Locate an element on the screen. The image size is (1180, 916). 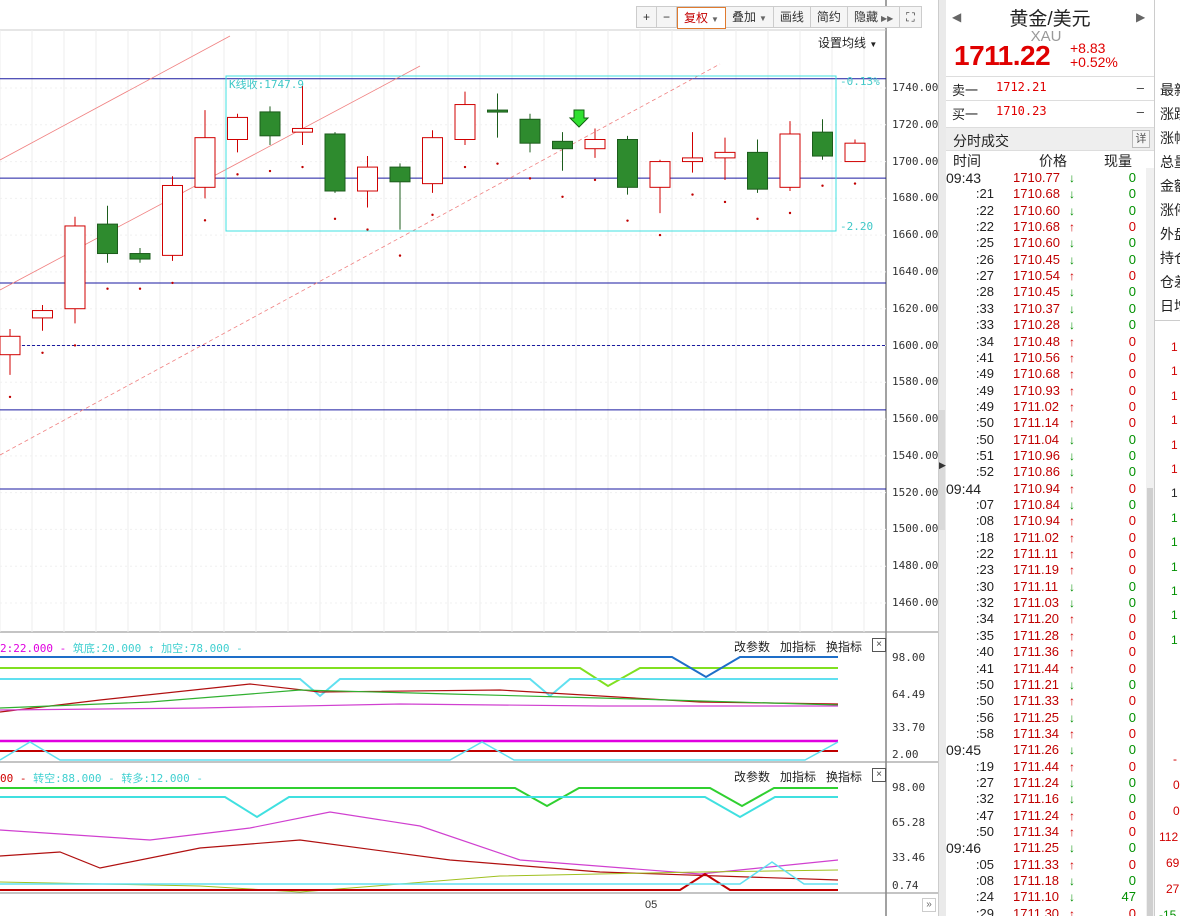
tick-time: :50 is located at coordinates (984, 423).